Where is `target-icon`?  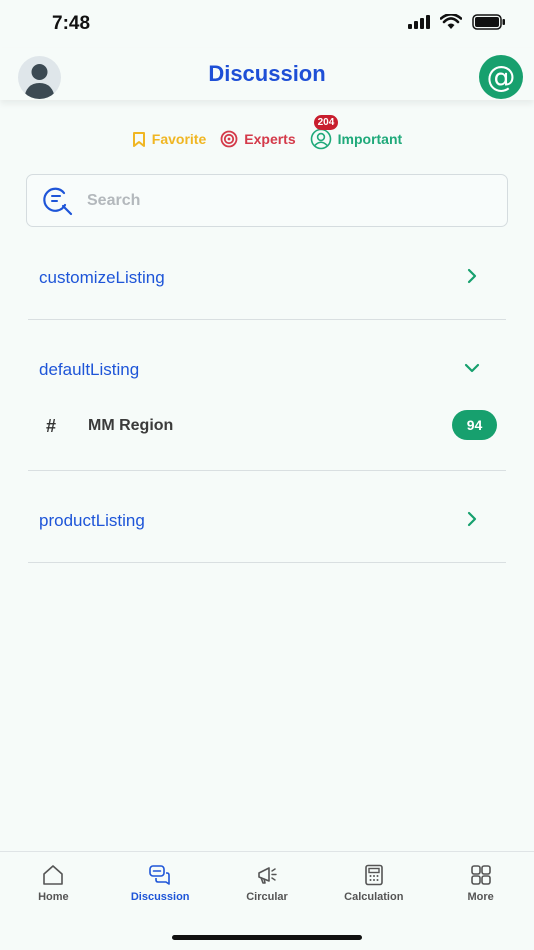
target-icon is located at coordinates (229, 139).